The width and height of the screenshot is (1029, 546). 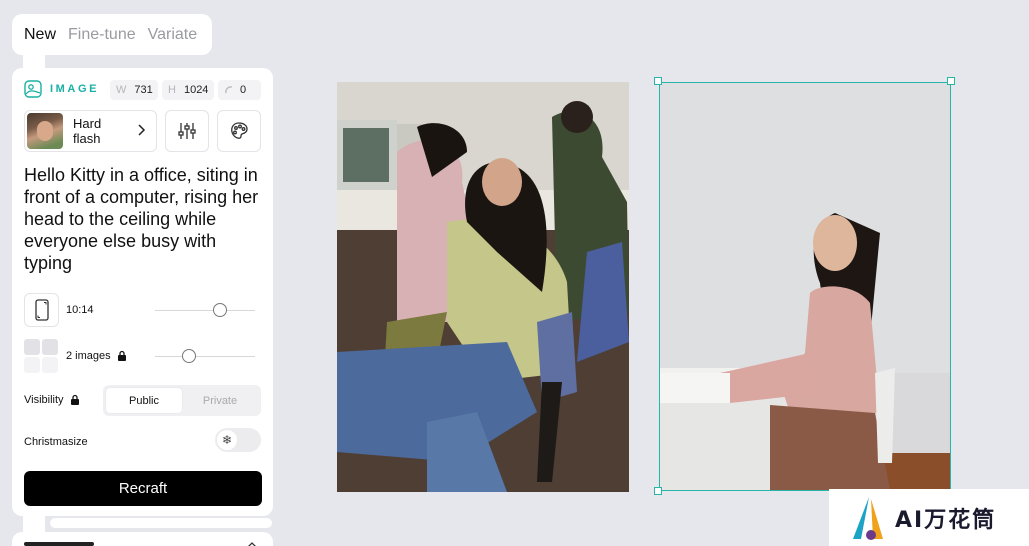 I want to click on image-icon, so click(x=33, y=89).